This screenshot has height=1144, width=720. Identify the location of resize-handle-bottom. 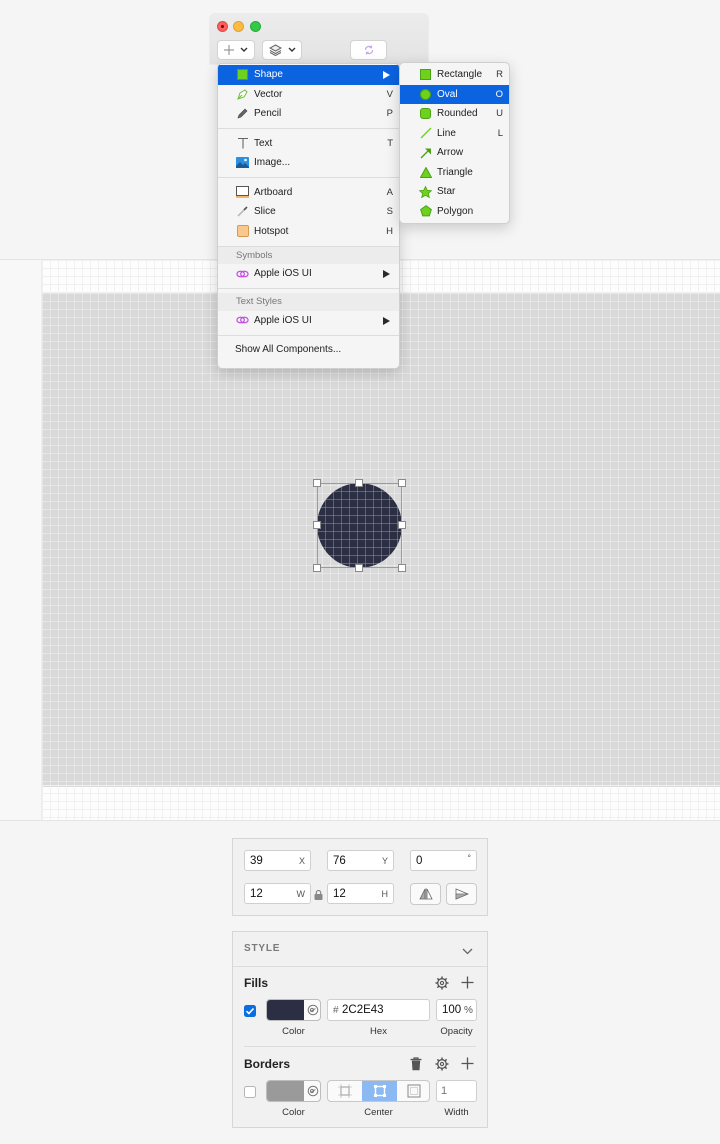
(359, 568).